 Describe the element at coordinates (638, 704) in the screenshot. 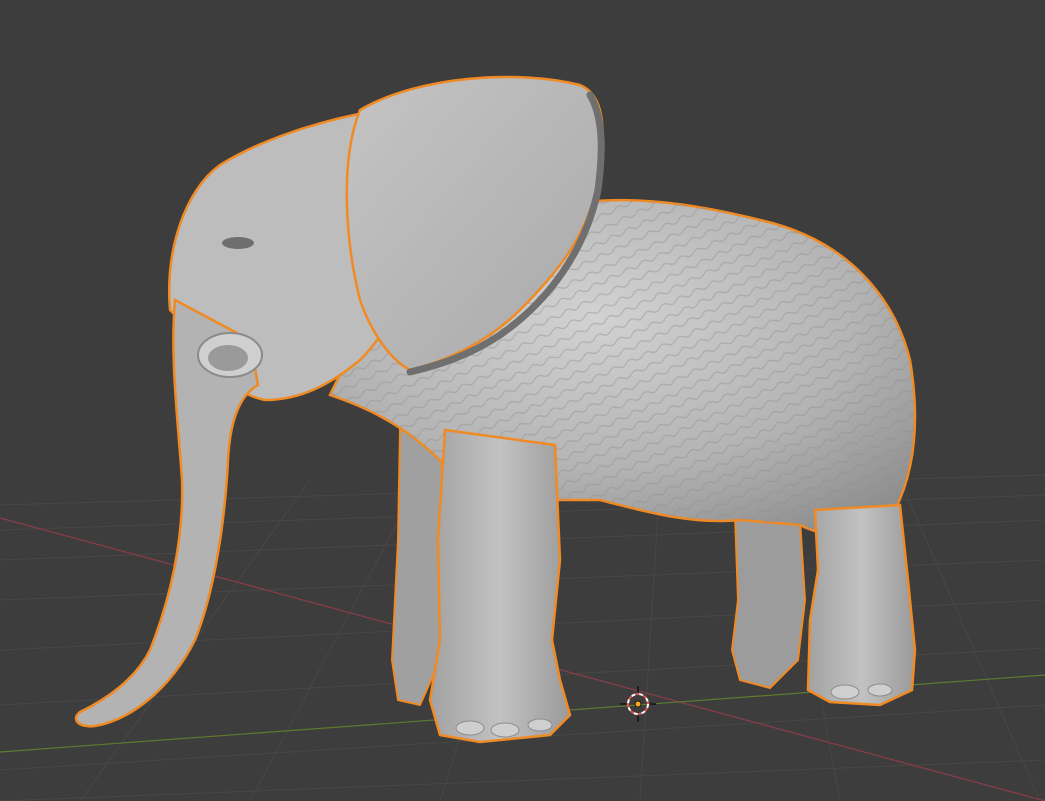

I see `origin-dot-icon` at that location.